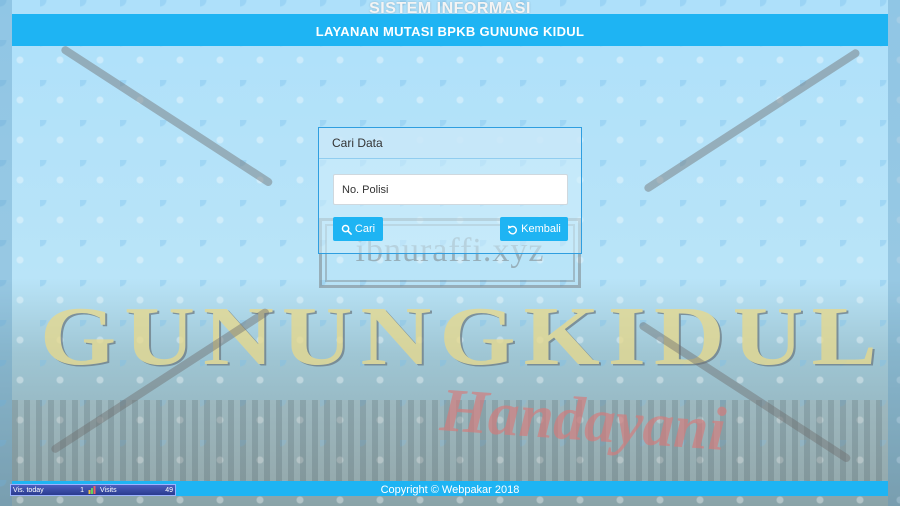 This screenshot has height=506, width=900. Describe the element at coordinates (108, 490) in the screenshot. I see `visits-total-label: Visits` at that location.